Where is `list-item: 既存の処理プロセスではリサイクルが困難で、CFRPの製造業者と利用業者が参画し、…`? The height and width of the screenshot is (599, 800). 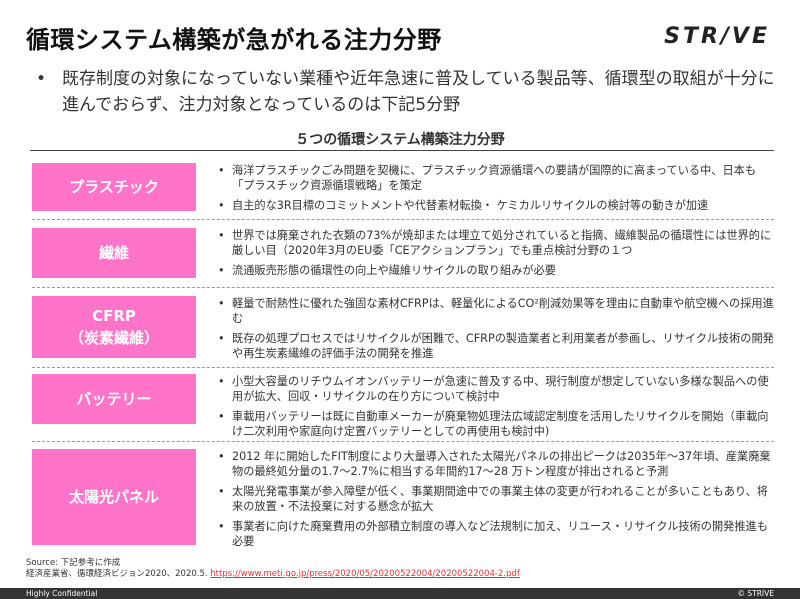
list-item: 既存の処理プロセスではリサイクルが困難で、CFRPの製造業者と利用業者が参画し、… is located at coordinates (498, 346).